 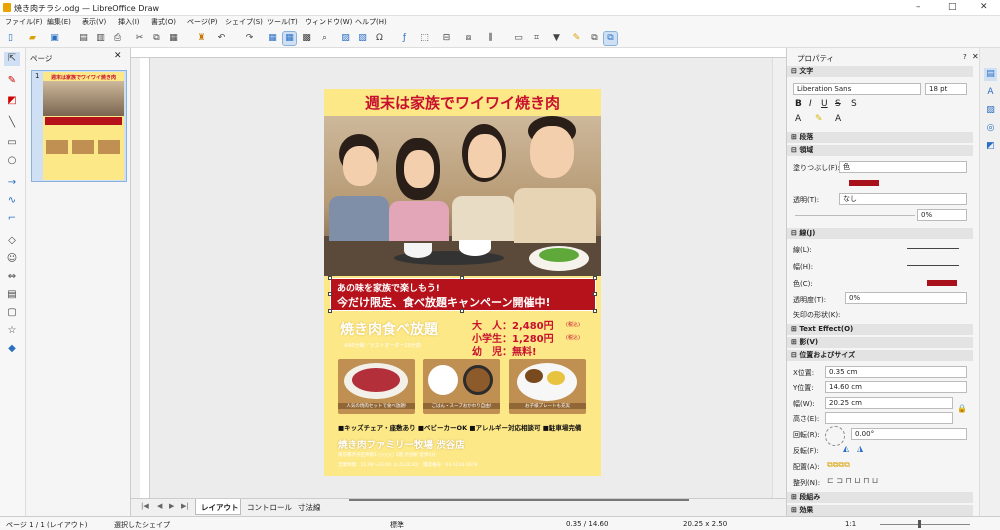 What do you see at coordinates (12, 259) in the screenshot?
I see `symbol-shapes-icon: ☺` at bounding box center [12, 259].